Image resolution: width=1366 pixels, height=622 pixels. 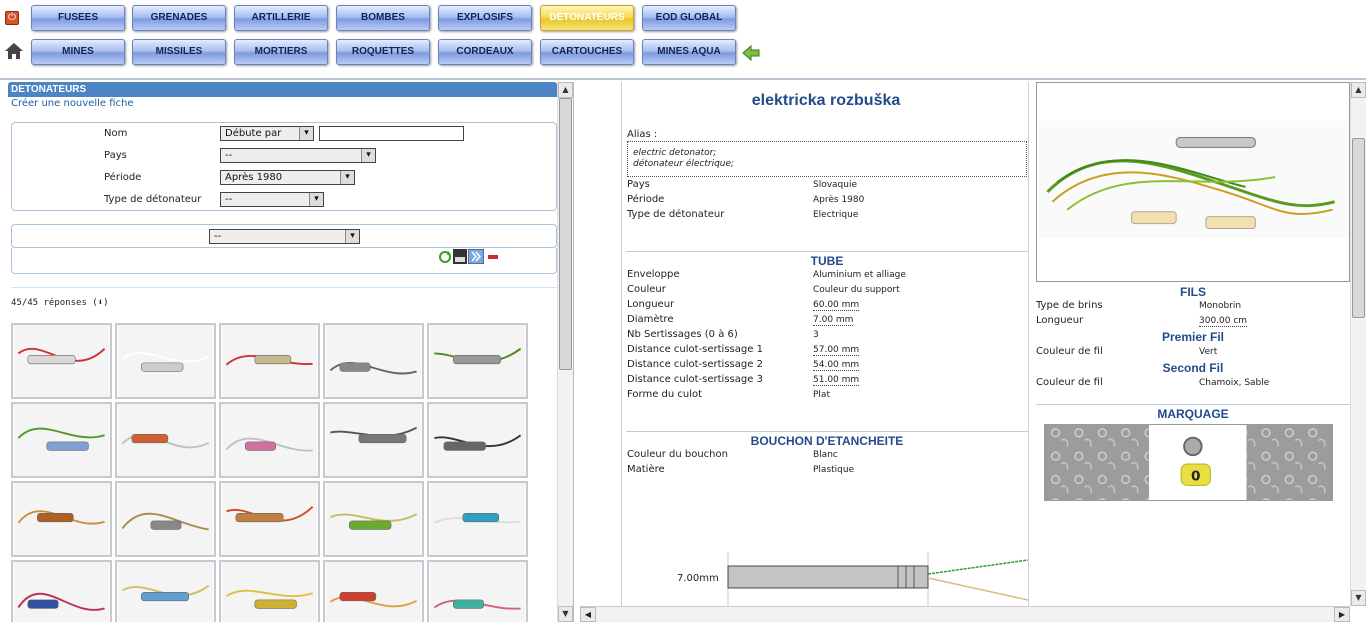 What do you see at coordinates (1069, 305) in the screenshot?
I see `field-label: Type de brins` at bounding box center [1069, 305].